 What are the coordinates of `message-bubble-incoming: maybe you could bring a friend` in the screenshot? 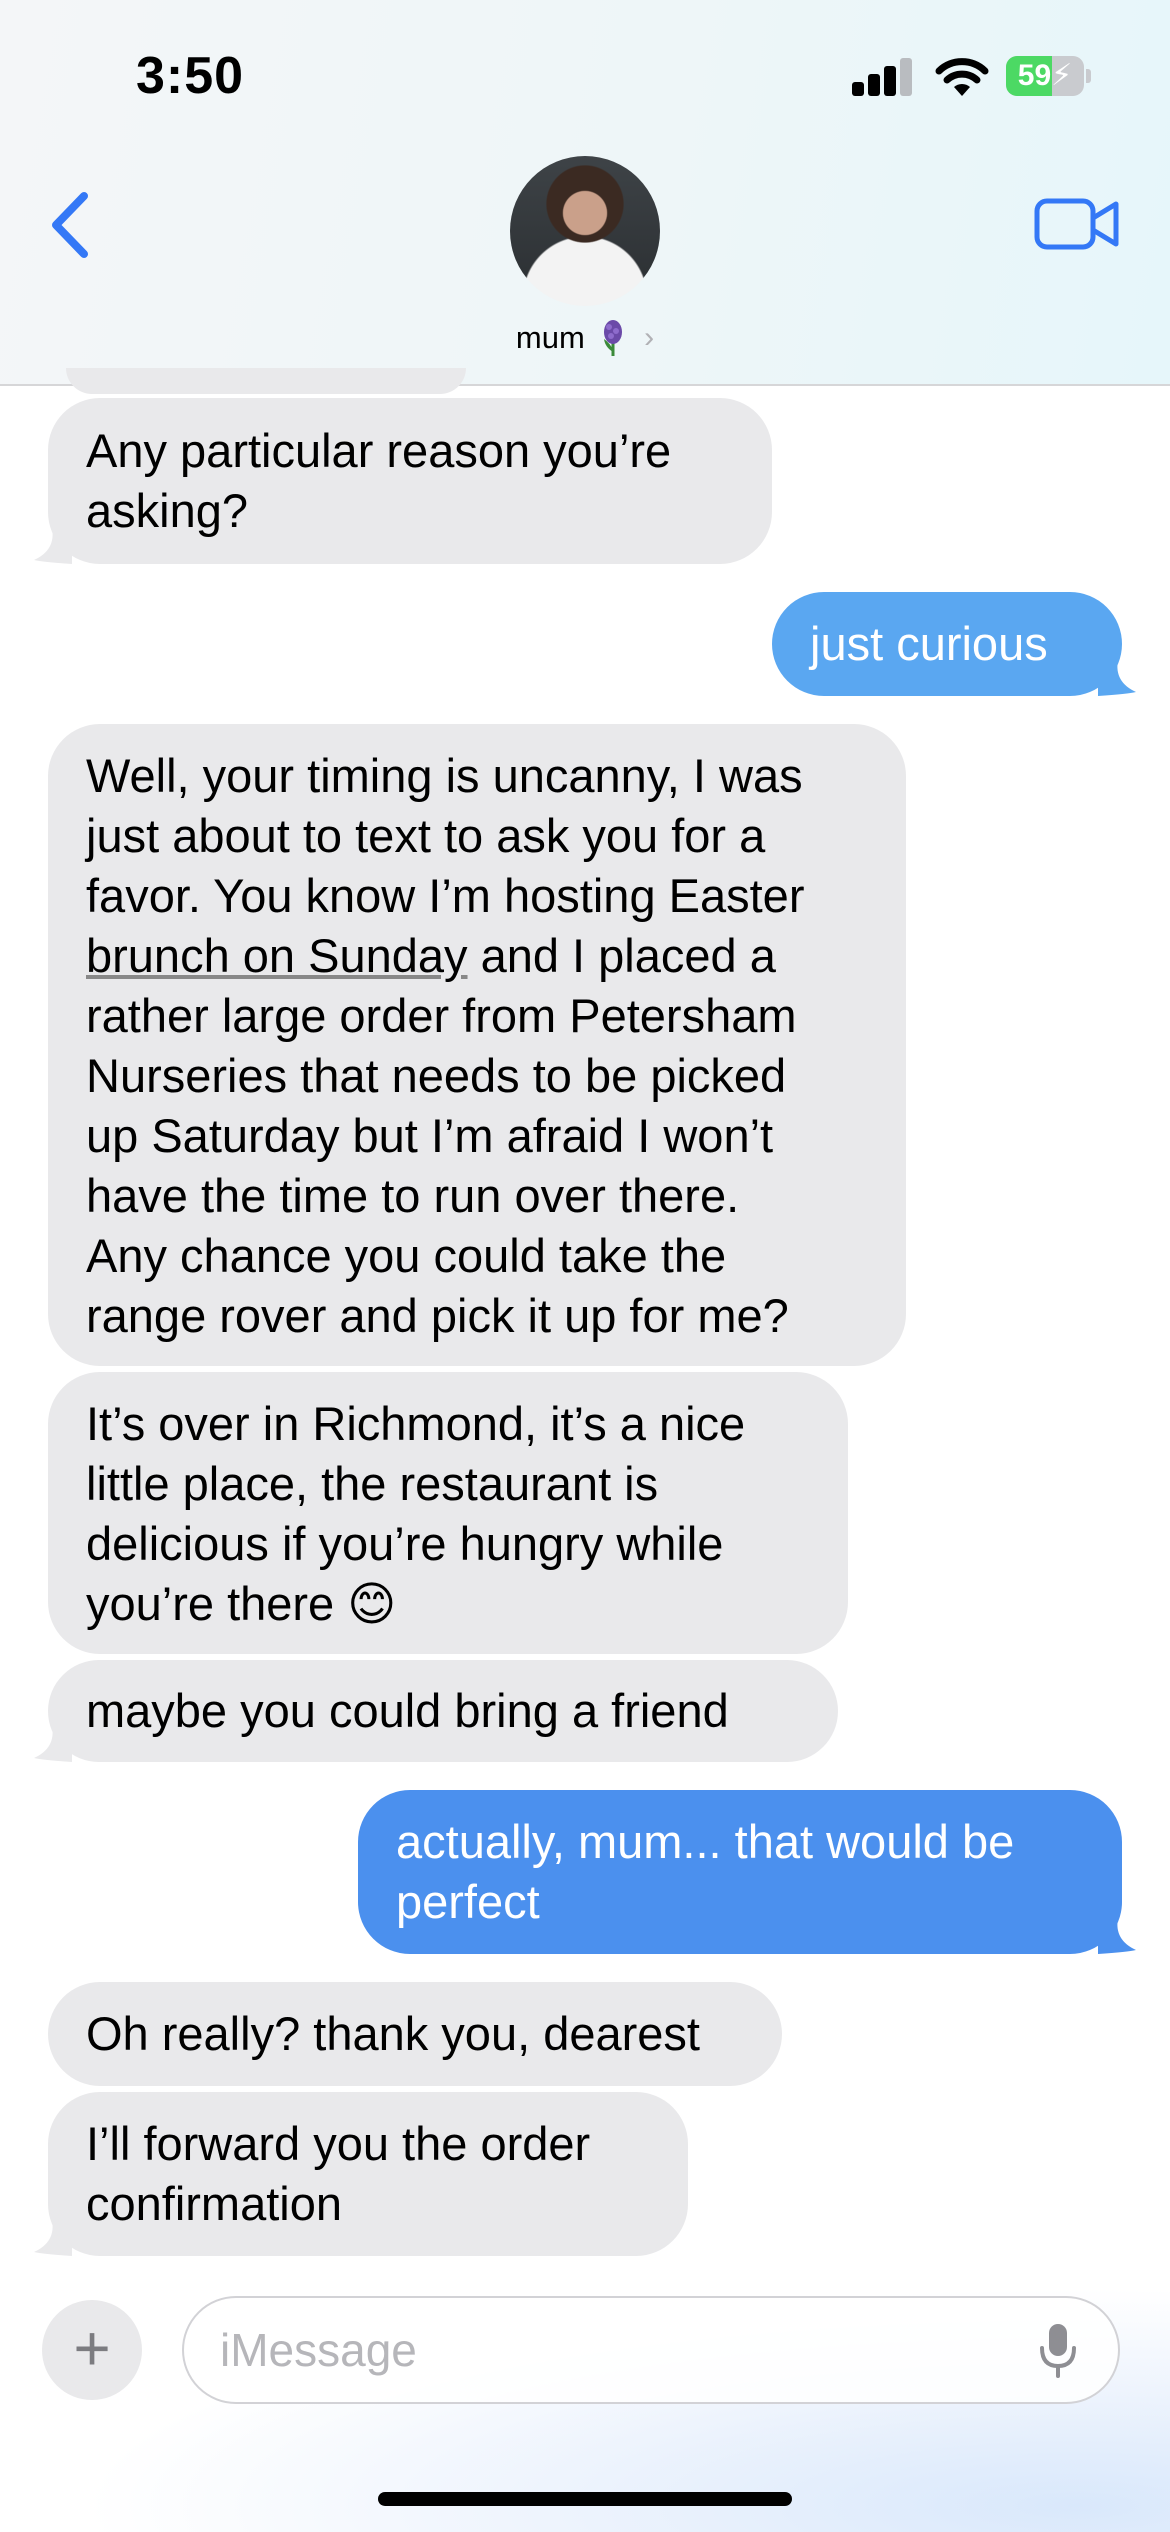 It's located at (443, 1711).